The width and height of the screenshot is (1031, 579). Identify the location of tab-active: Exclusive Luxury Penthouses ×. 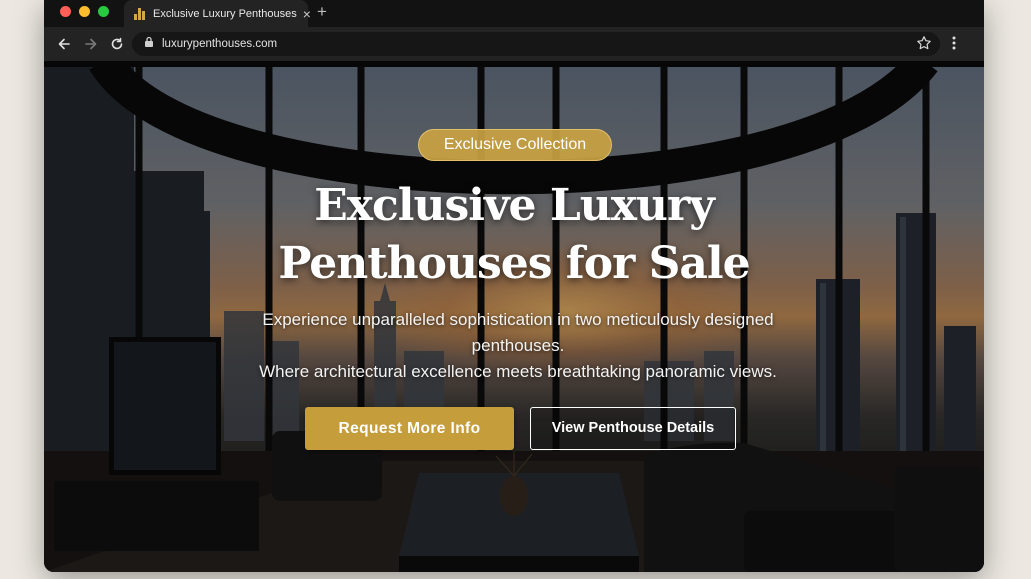
(217, 13).